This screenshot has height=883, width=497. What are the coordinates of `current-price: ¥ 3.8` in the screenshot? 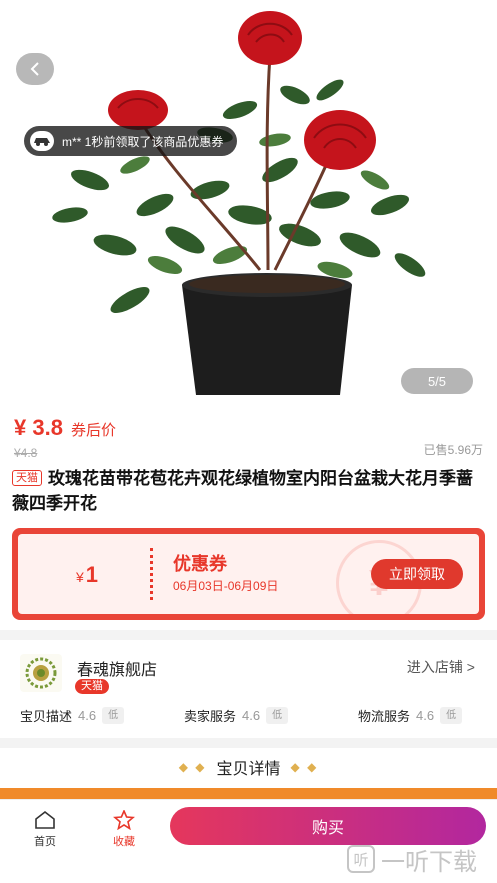 It's located at (38, 427).